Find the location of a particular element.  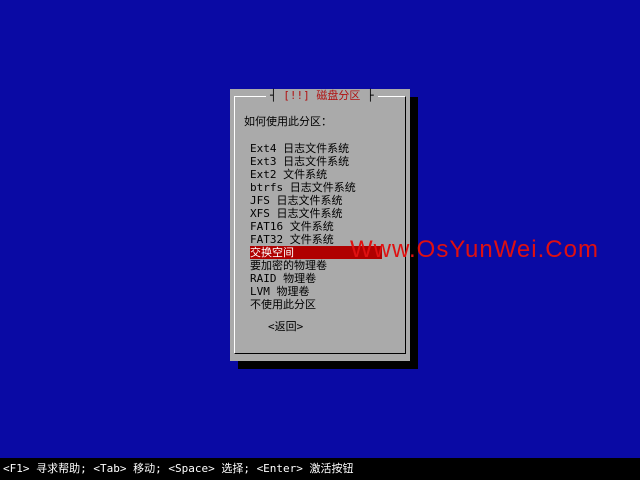

site-watermark: Www.OsYunWei.Com is located at coordinates (474, 249).